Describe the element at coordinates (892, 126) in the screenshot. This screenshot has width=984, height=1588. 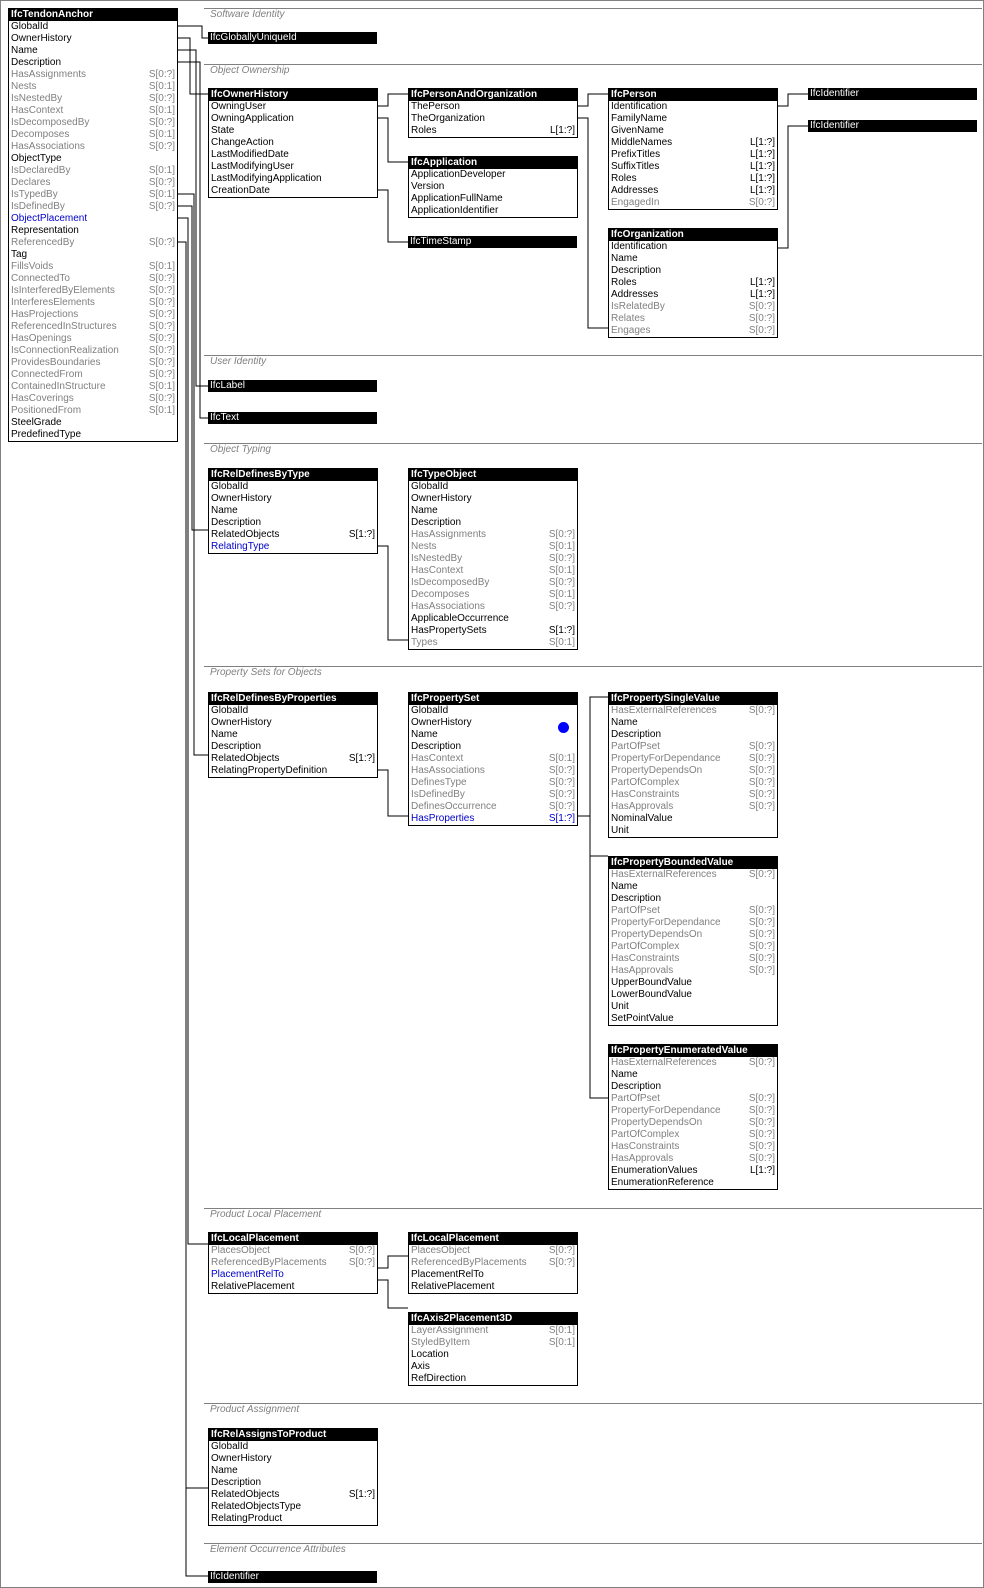
I see `type-bar: IfcIdentifier` at that location.